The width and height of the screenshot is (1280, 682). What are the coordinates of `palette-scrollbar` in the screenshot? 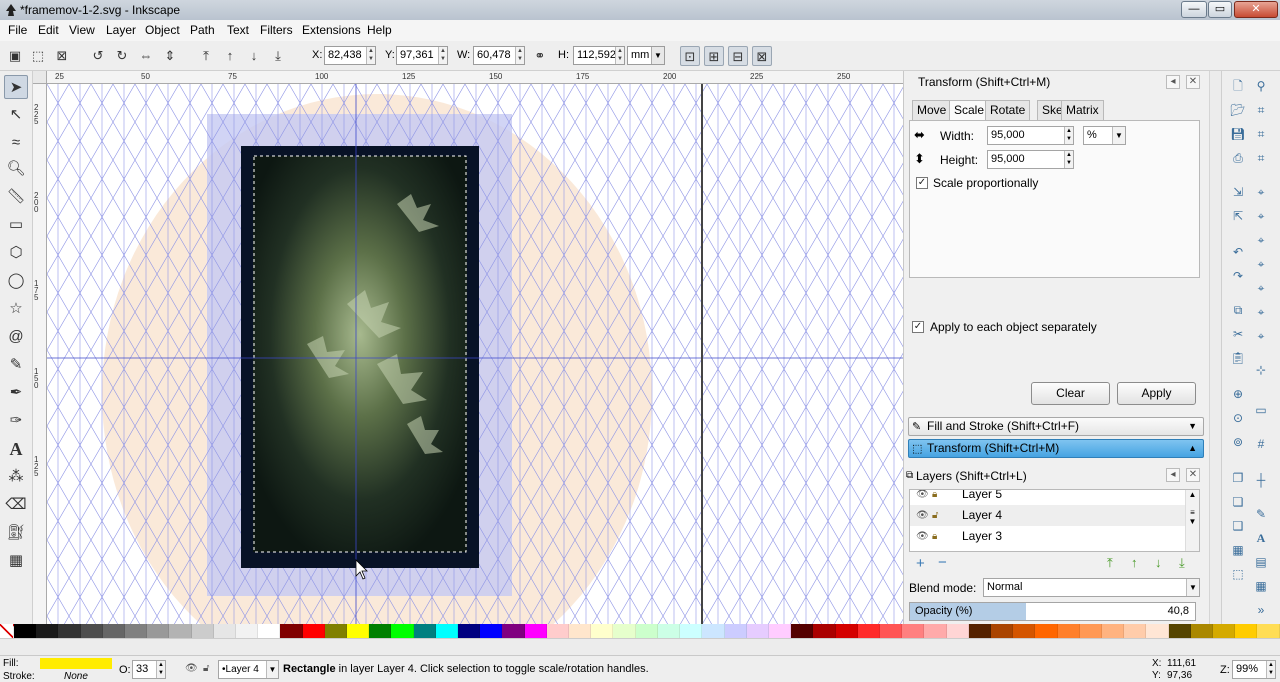 It's located at (640, 646).